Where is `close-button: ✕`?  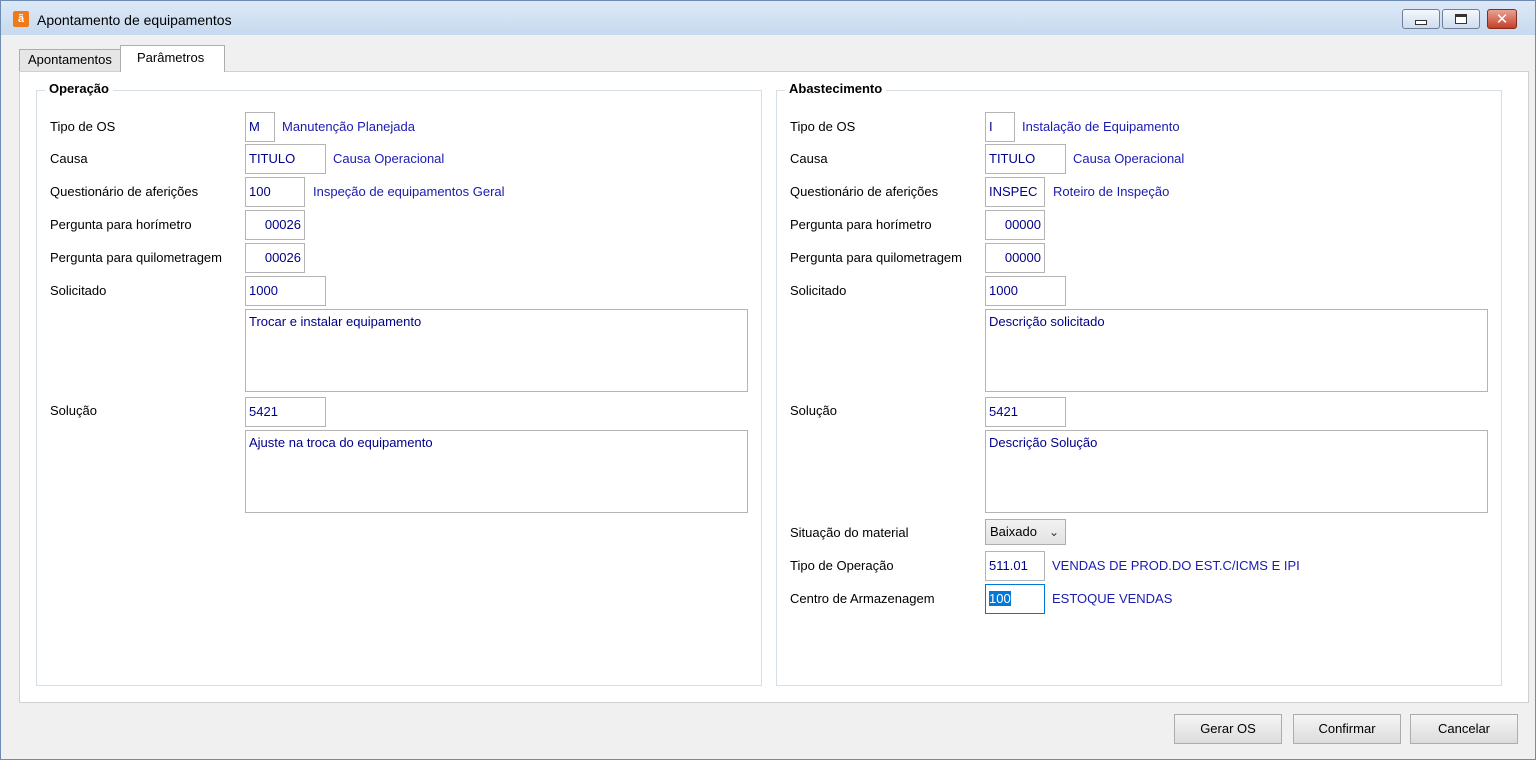
close-button: ✕ is located at coordinates (1502, 19).